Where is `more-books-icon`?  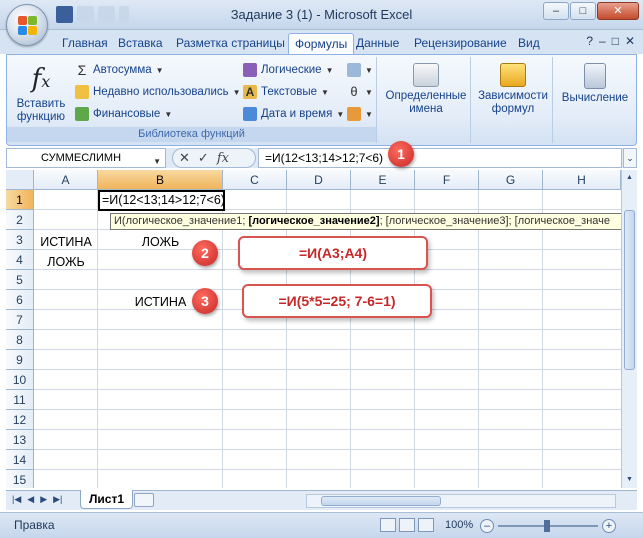 more-books-icon is located at coordinates (354, 114).